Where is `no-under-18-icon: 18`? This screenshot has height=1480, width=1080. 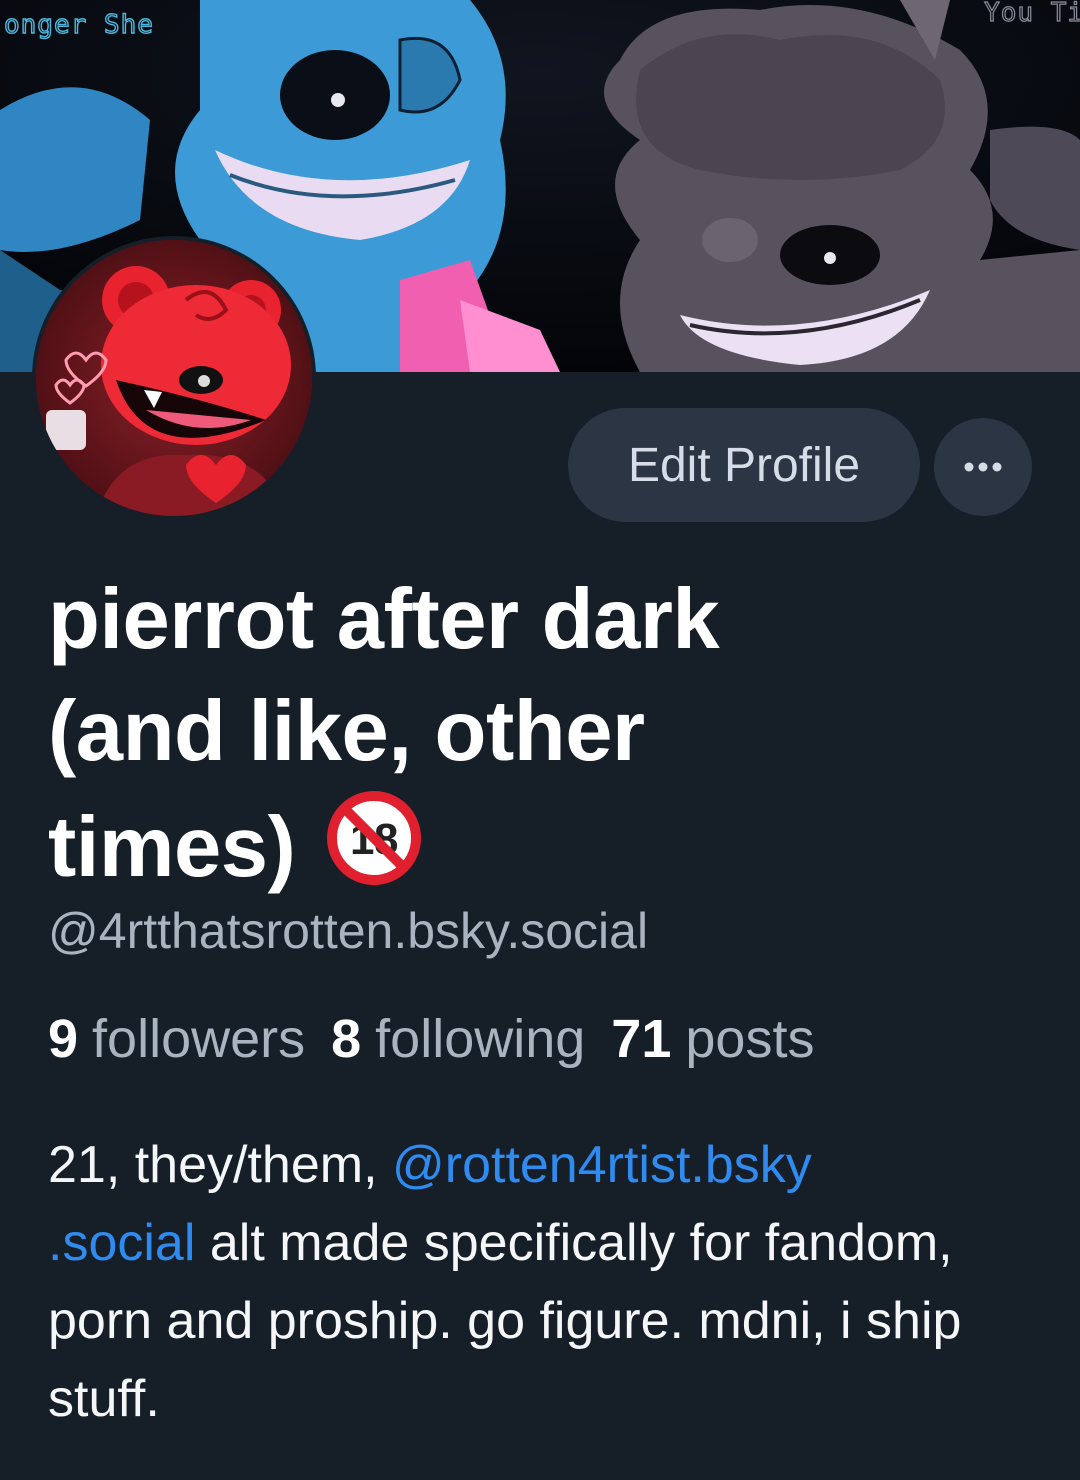 no-under-18-icon: 18 is located at coordinates (374, 852).